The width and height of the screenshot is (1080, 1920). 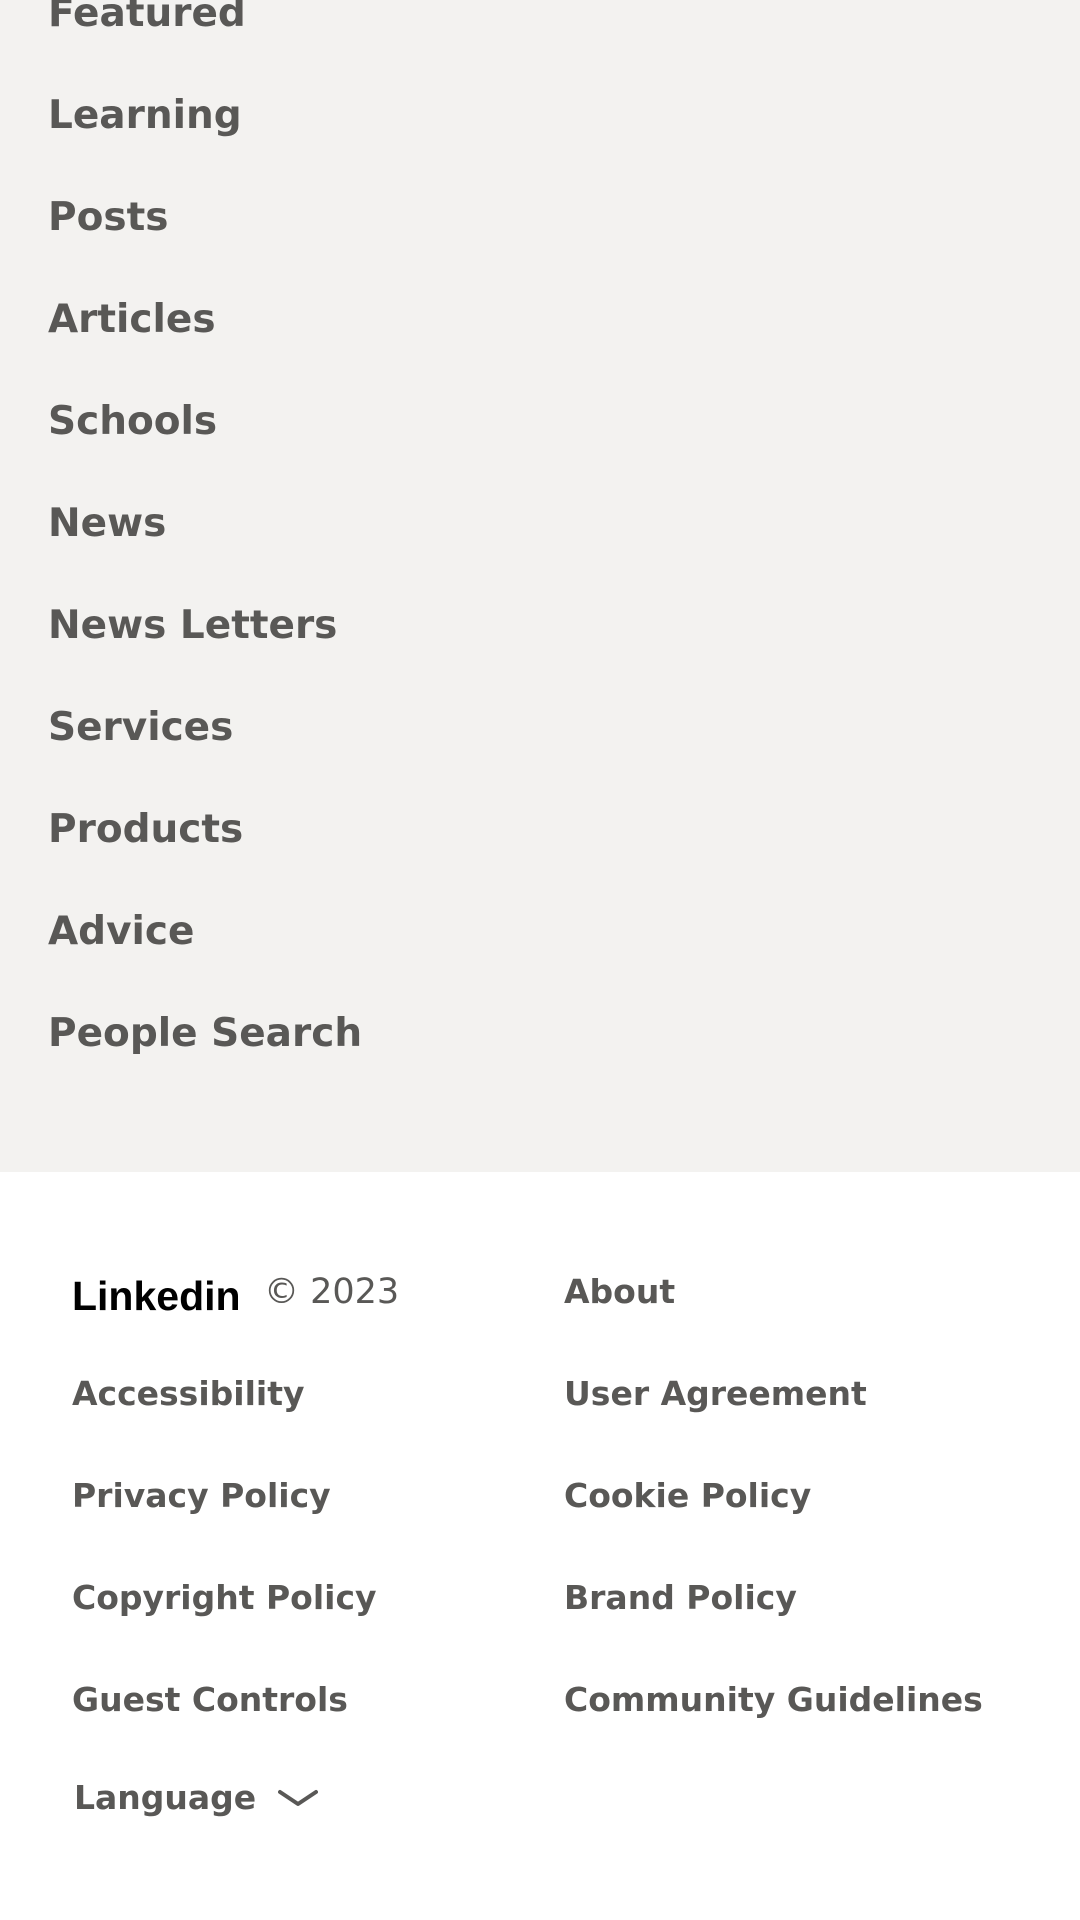 I want to click on nav-item-posts: Posts, so click(x=108, y=218).